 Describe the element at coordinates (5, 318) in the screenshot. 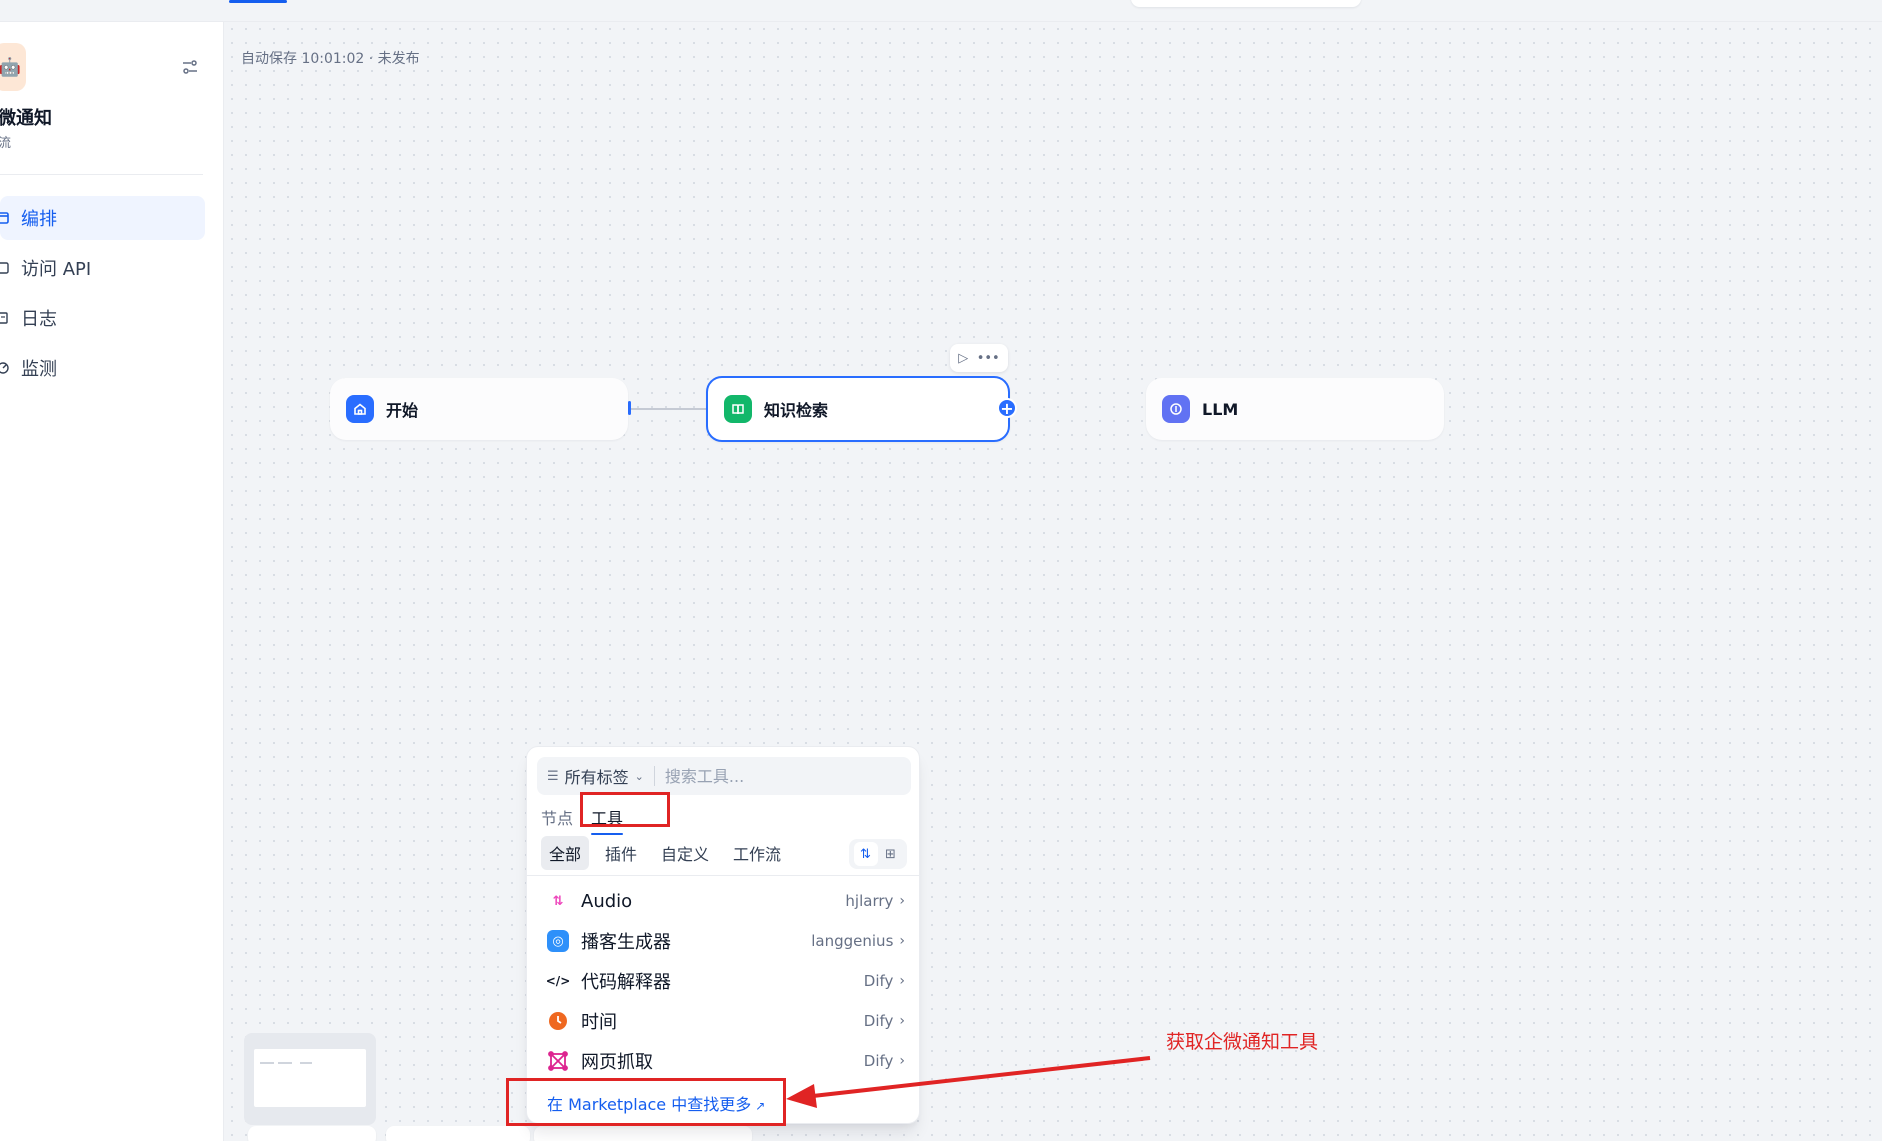

I see `file-list-icon` at that location.